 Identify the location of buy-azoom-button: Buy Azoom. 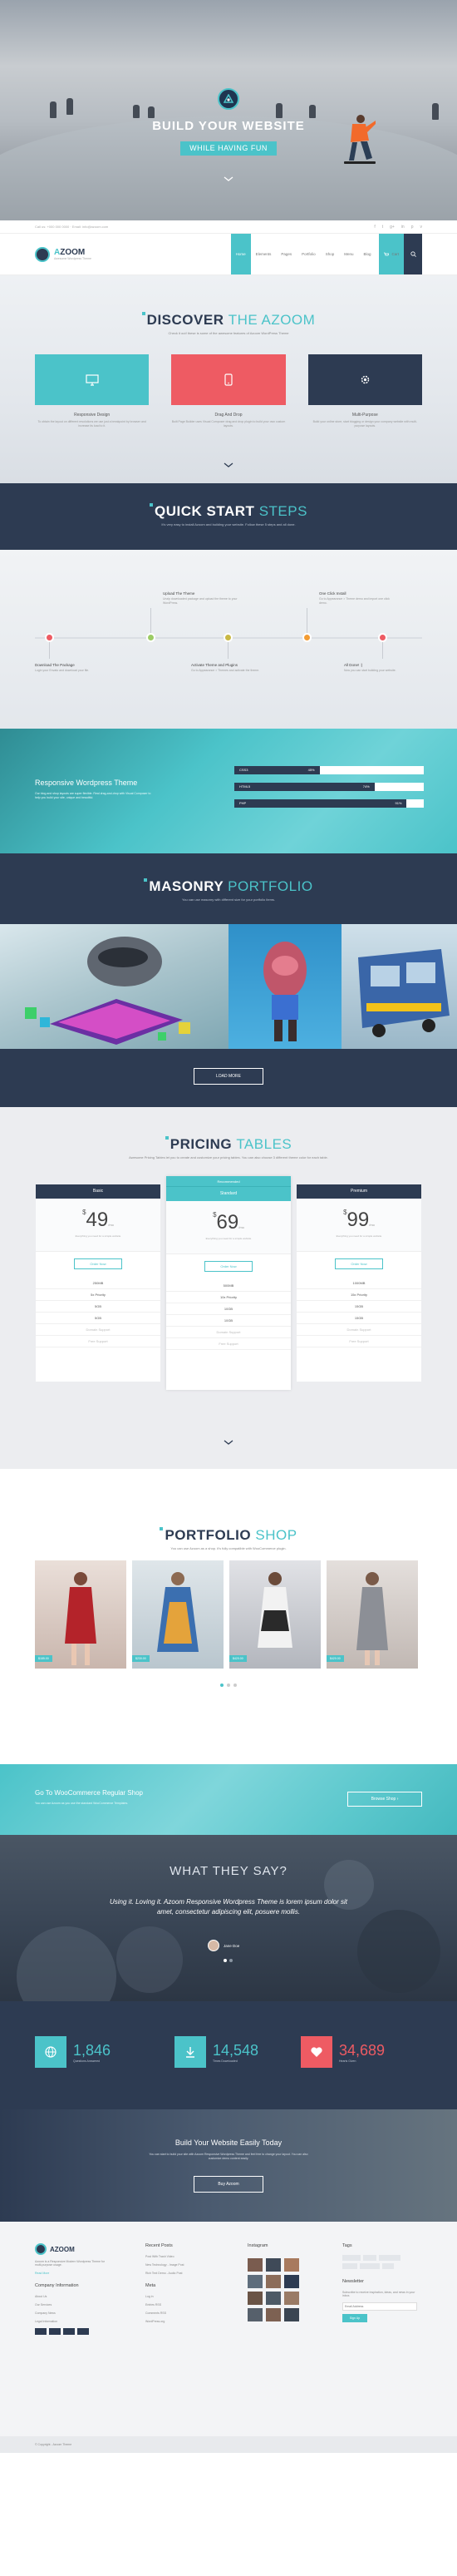
(228, 2184).